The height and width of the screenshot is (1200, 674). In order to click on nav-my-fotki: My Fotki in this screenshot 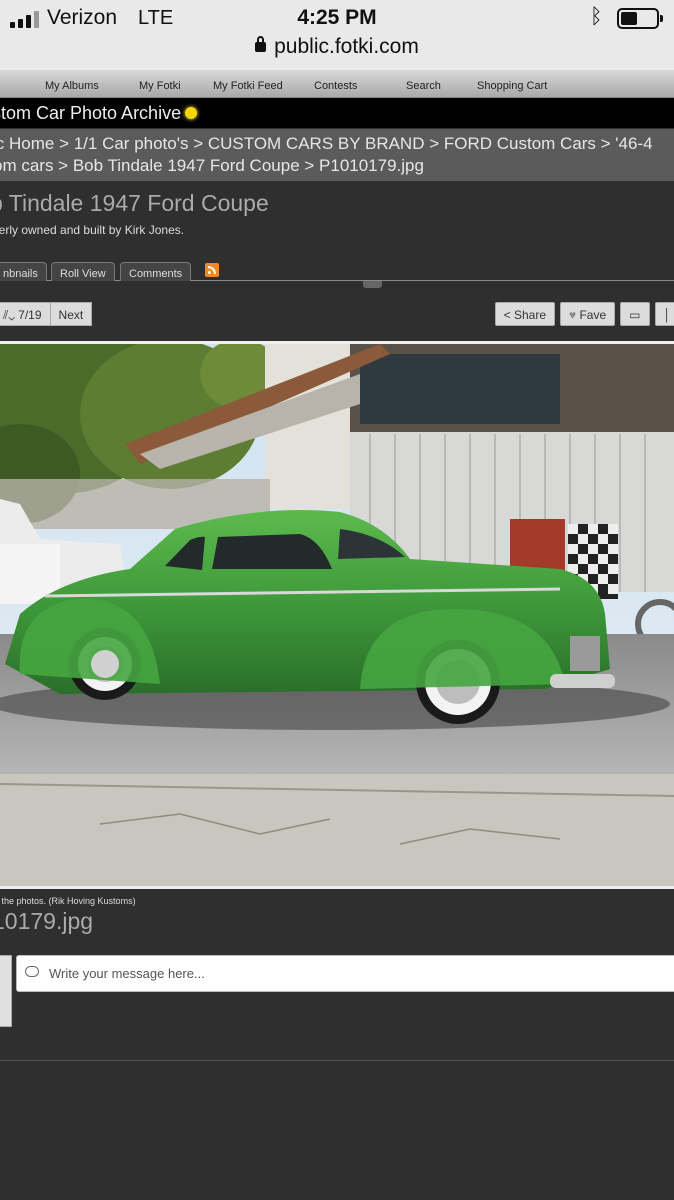, I will do `click(160, 86)`.